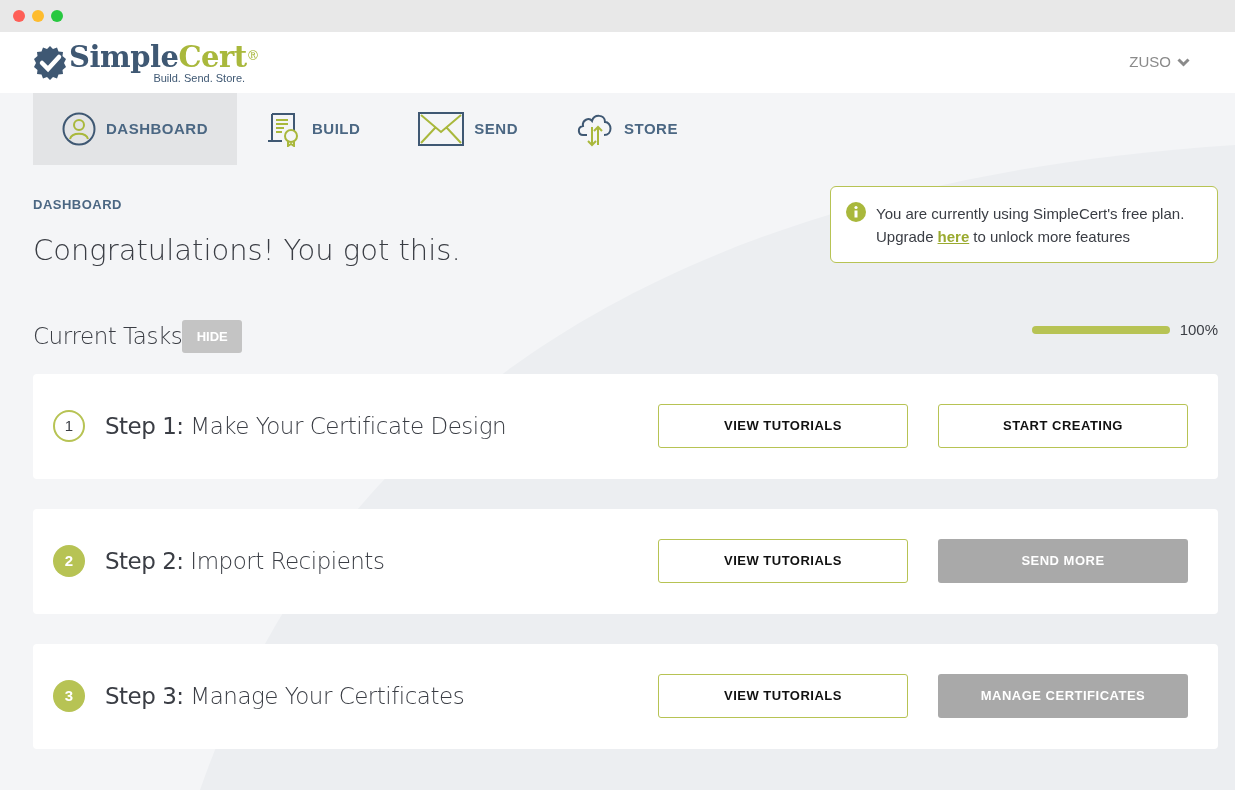 This screenshot has width=1235, height=790. What do you see at coordinates (50, 62) in the screenshot?
I see `badge-check-icon` at bounding box center [50, 62].